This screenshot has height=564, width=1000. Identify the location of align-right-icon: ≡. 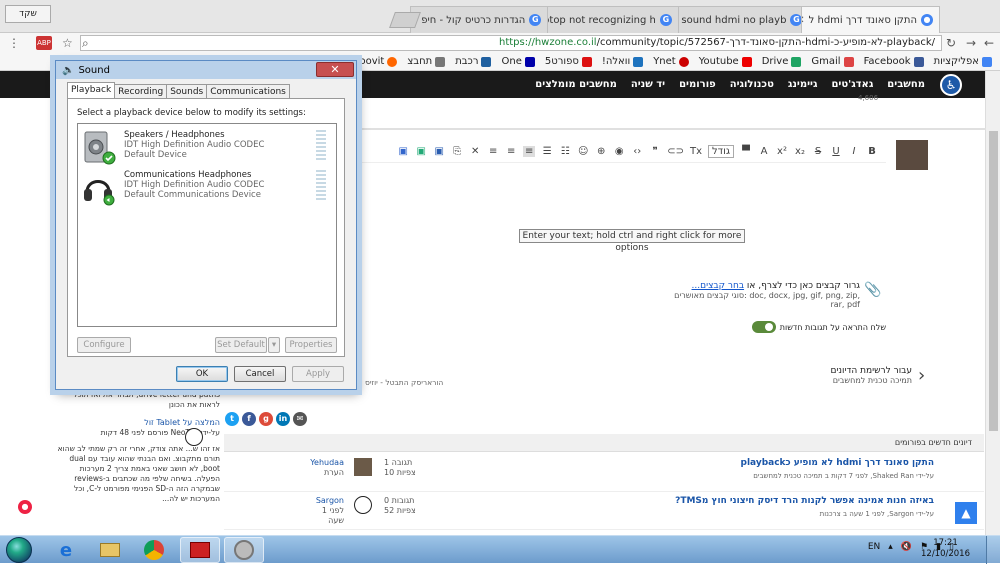
(529, 151).